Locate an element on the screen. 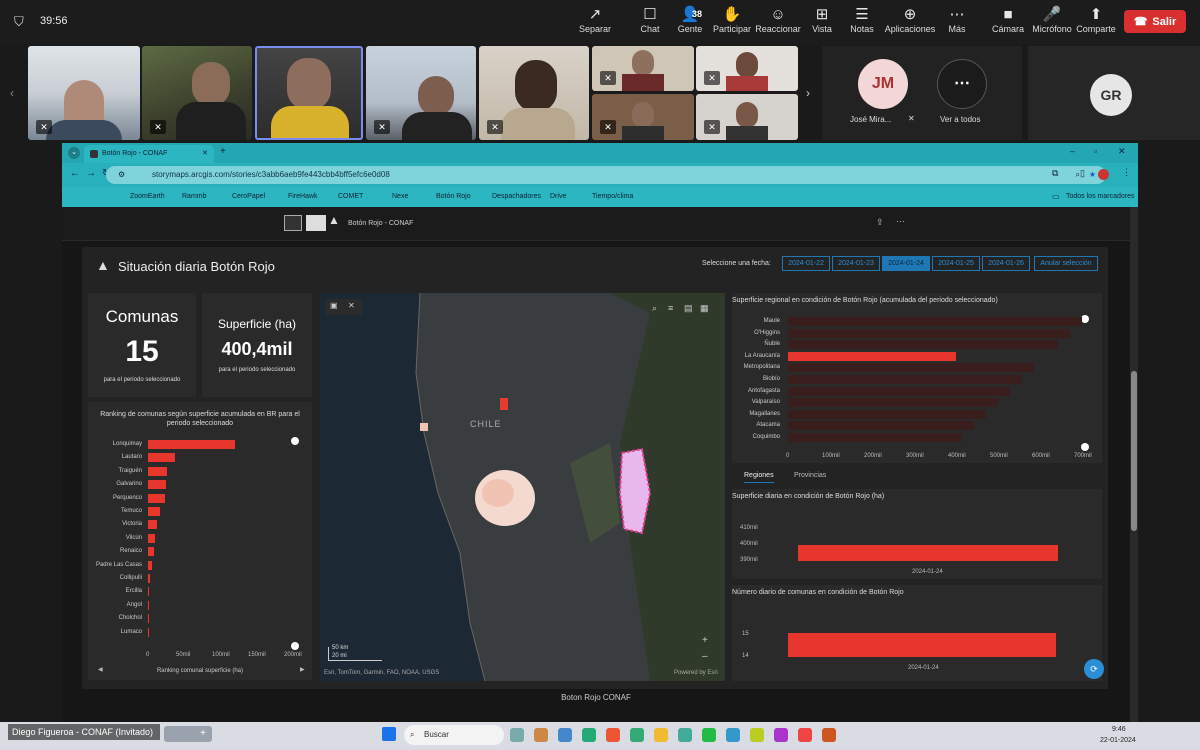 This screenshot has height=750, width=1200. bookmark-item: Nexe is located at coordinates (400, 196).